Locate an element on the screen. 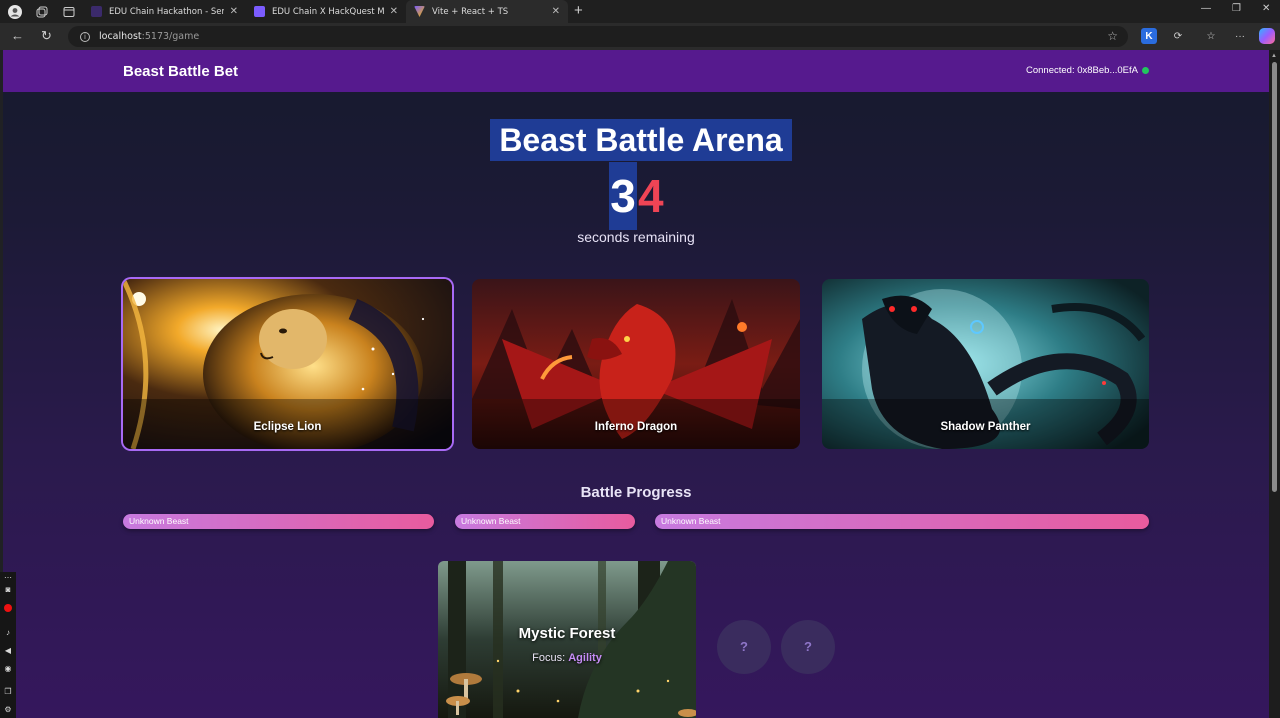 The image size is (1280, 718). url-field: i localhost:5173/game ☆ is located at coordinates (598, 36).